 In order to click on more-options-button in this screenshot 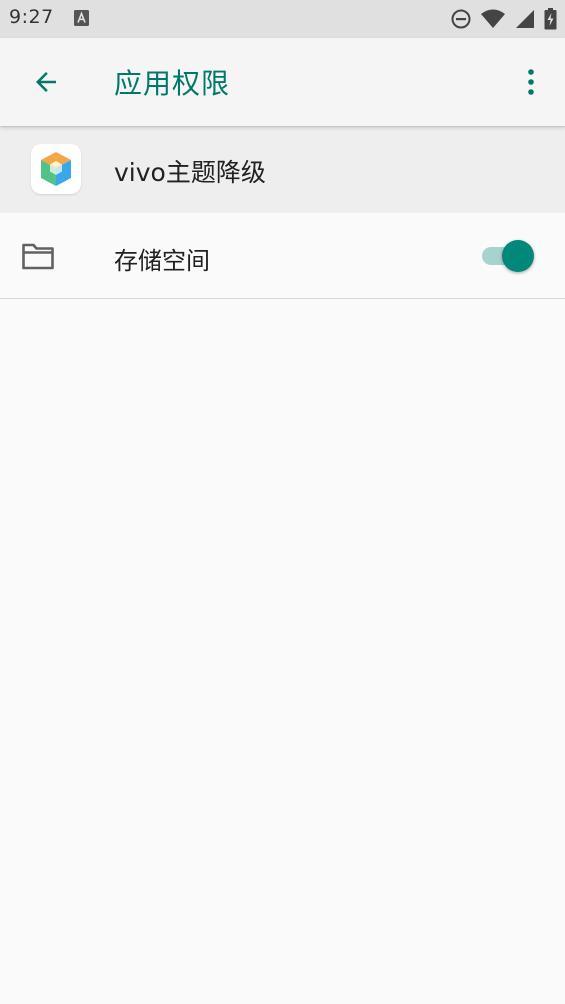, I will do `click(531, 82)`.